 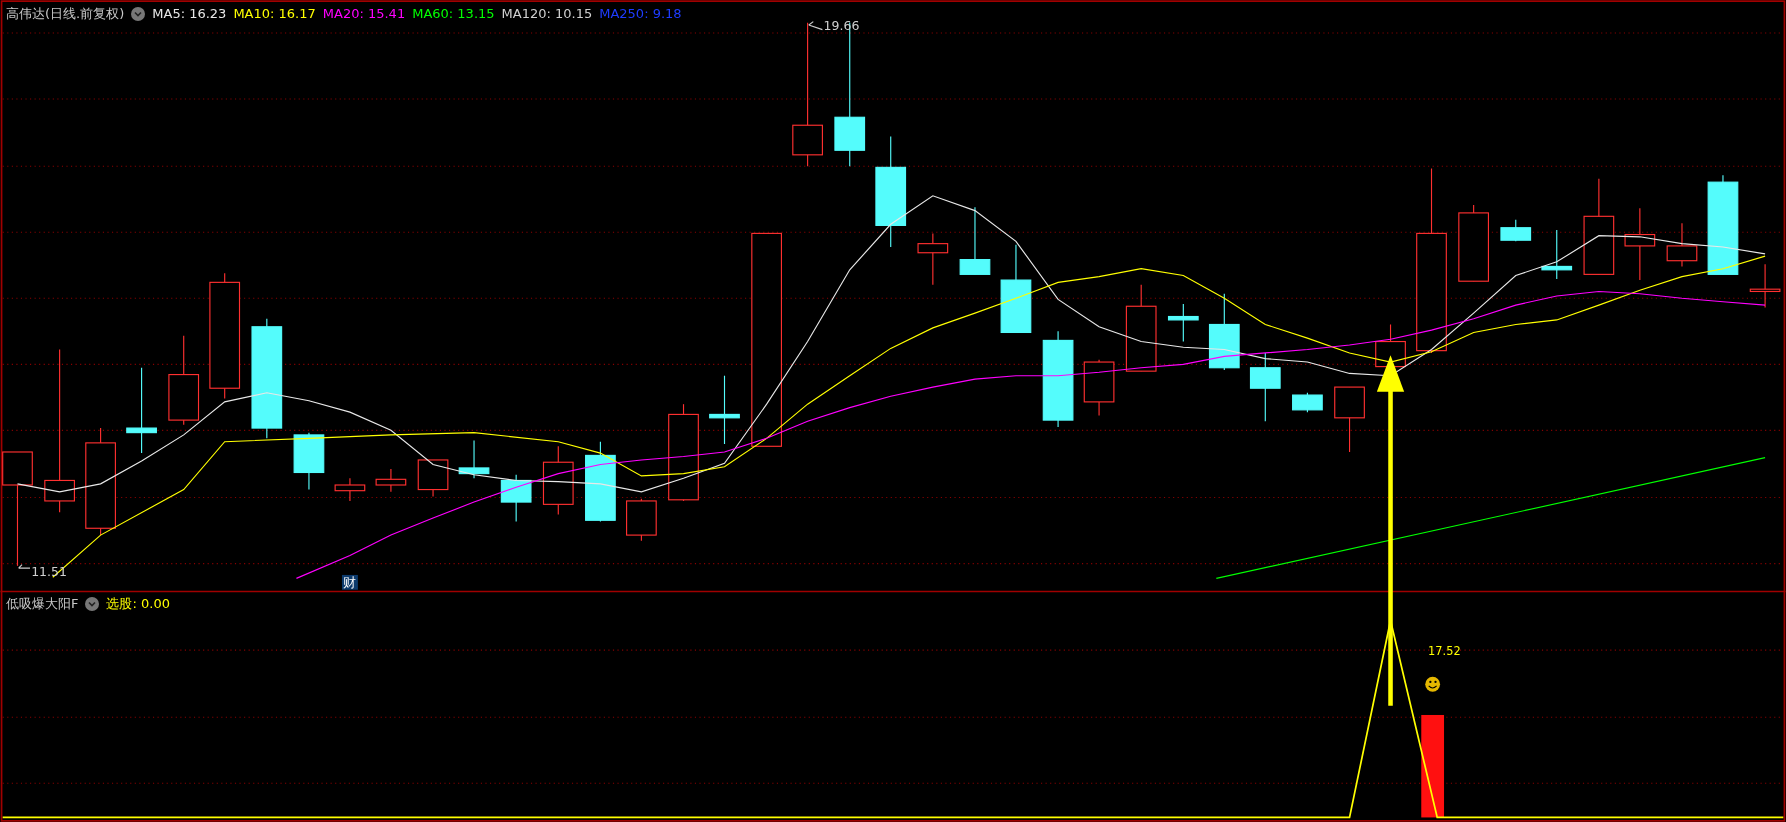 What do you see at coordinates (42, 604) in the screenshot?
I see `chart-title: 低吸爆大阳F` at bounding box center [42, 604].